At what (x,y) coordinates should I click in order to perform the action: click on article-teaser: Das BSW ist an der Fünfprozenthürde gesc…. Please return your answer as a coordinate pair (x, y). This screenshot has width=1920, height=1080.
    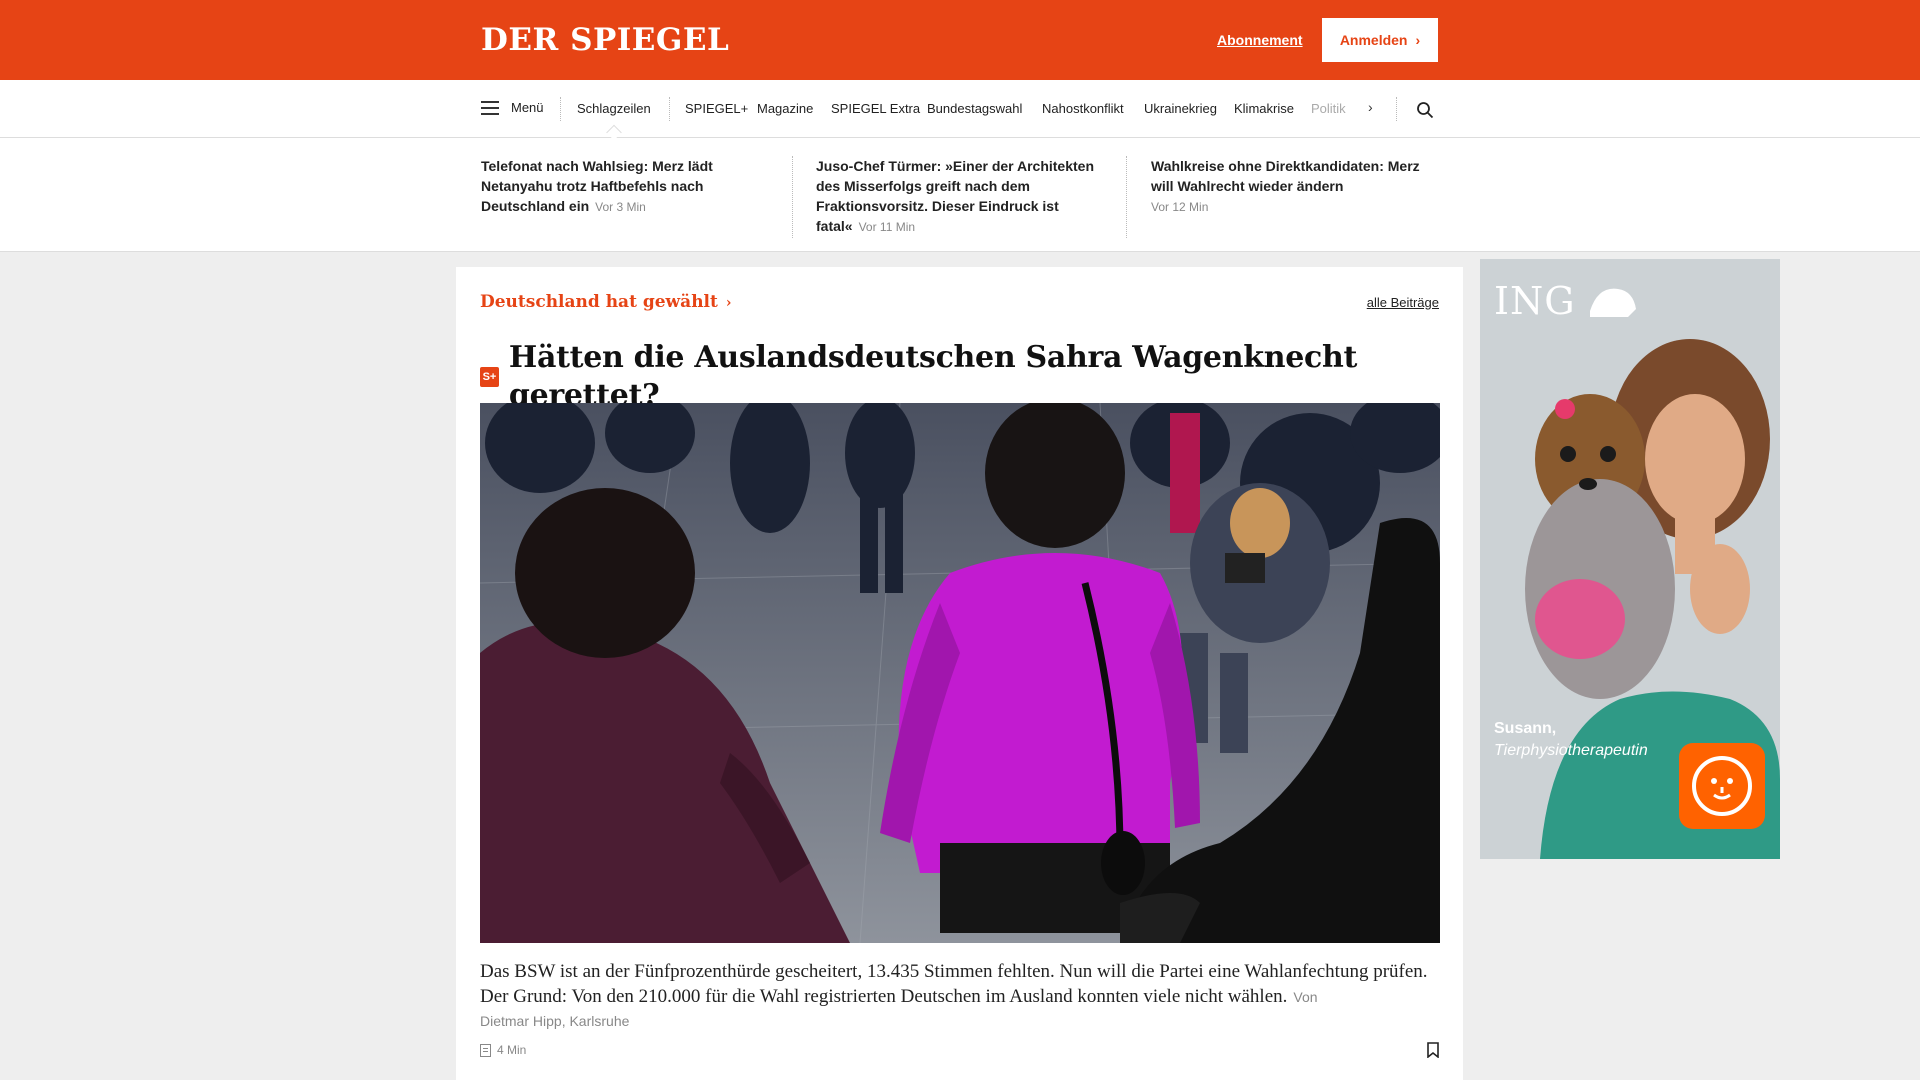
    Looking at the image, I should click on (960, 995).